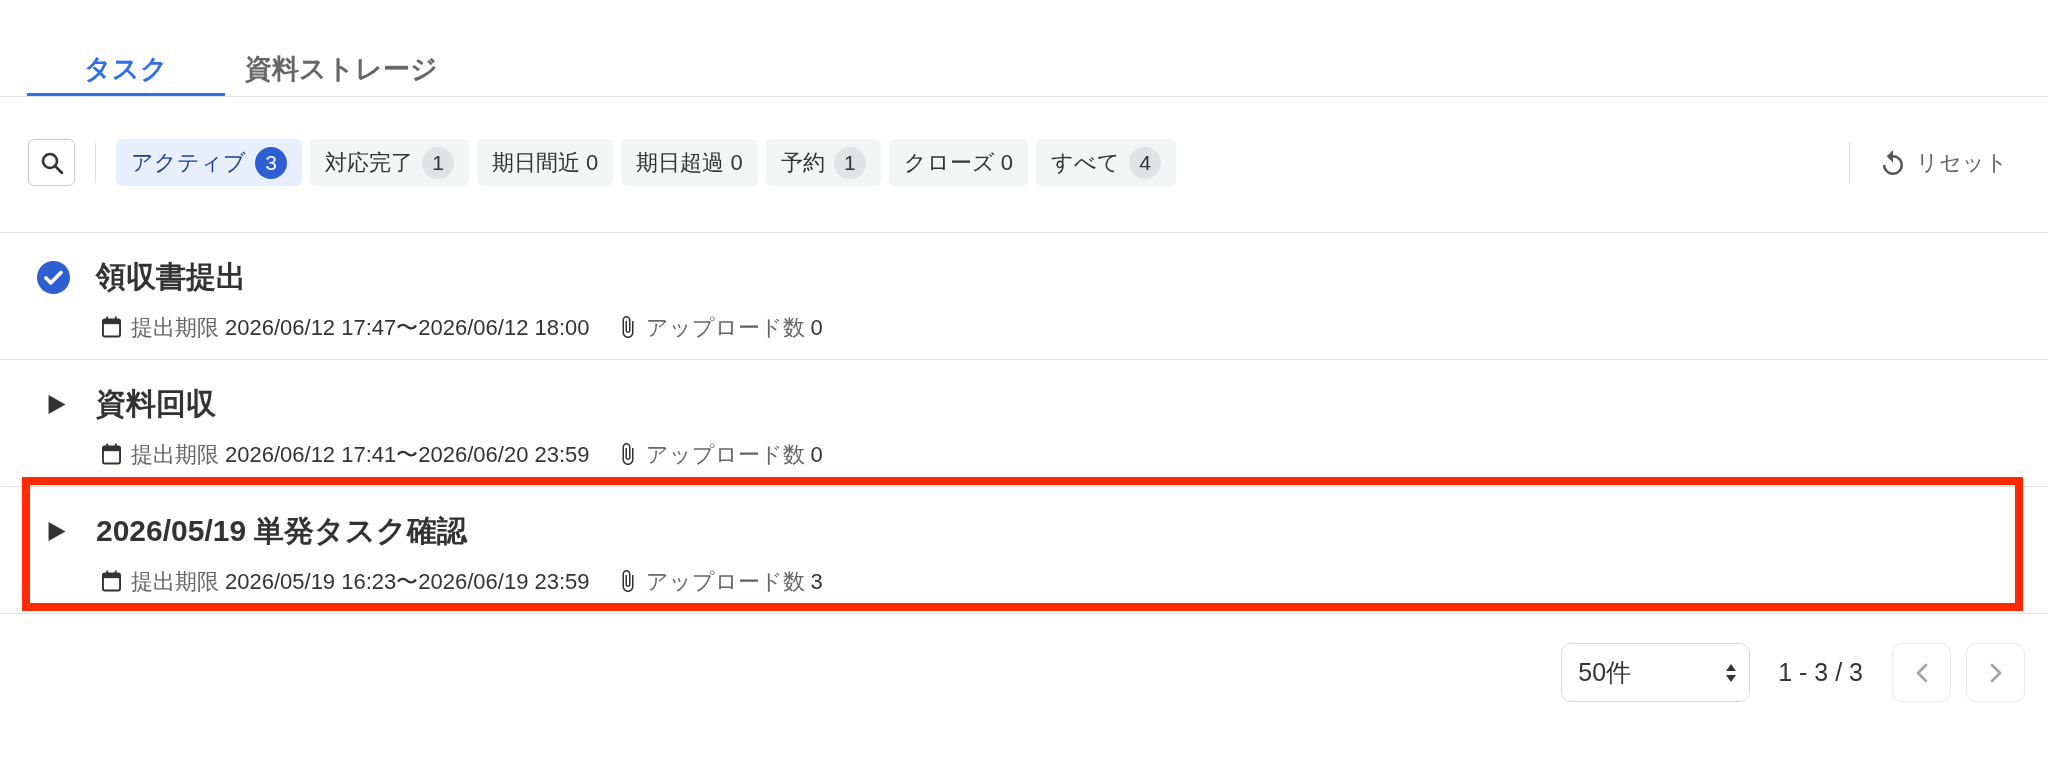  What do you see at coordinates (171, 277) in the screenshot?
I see `task-title: 領収書提出` at bounding box center [171, 277].